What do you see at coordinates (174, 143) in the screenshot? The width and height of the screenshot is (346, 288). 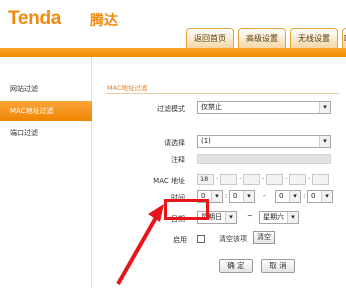 I see `choose-label: 请选择` at bounding box center [174, 143].